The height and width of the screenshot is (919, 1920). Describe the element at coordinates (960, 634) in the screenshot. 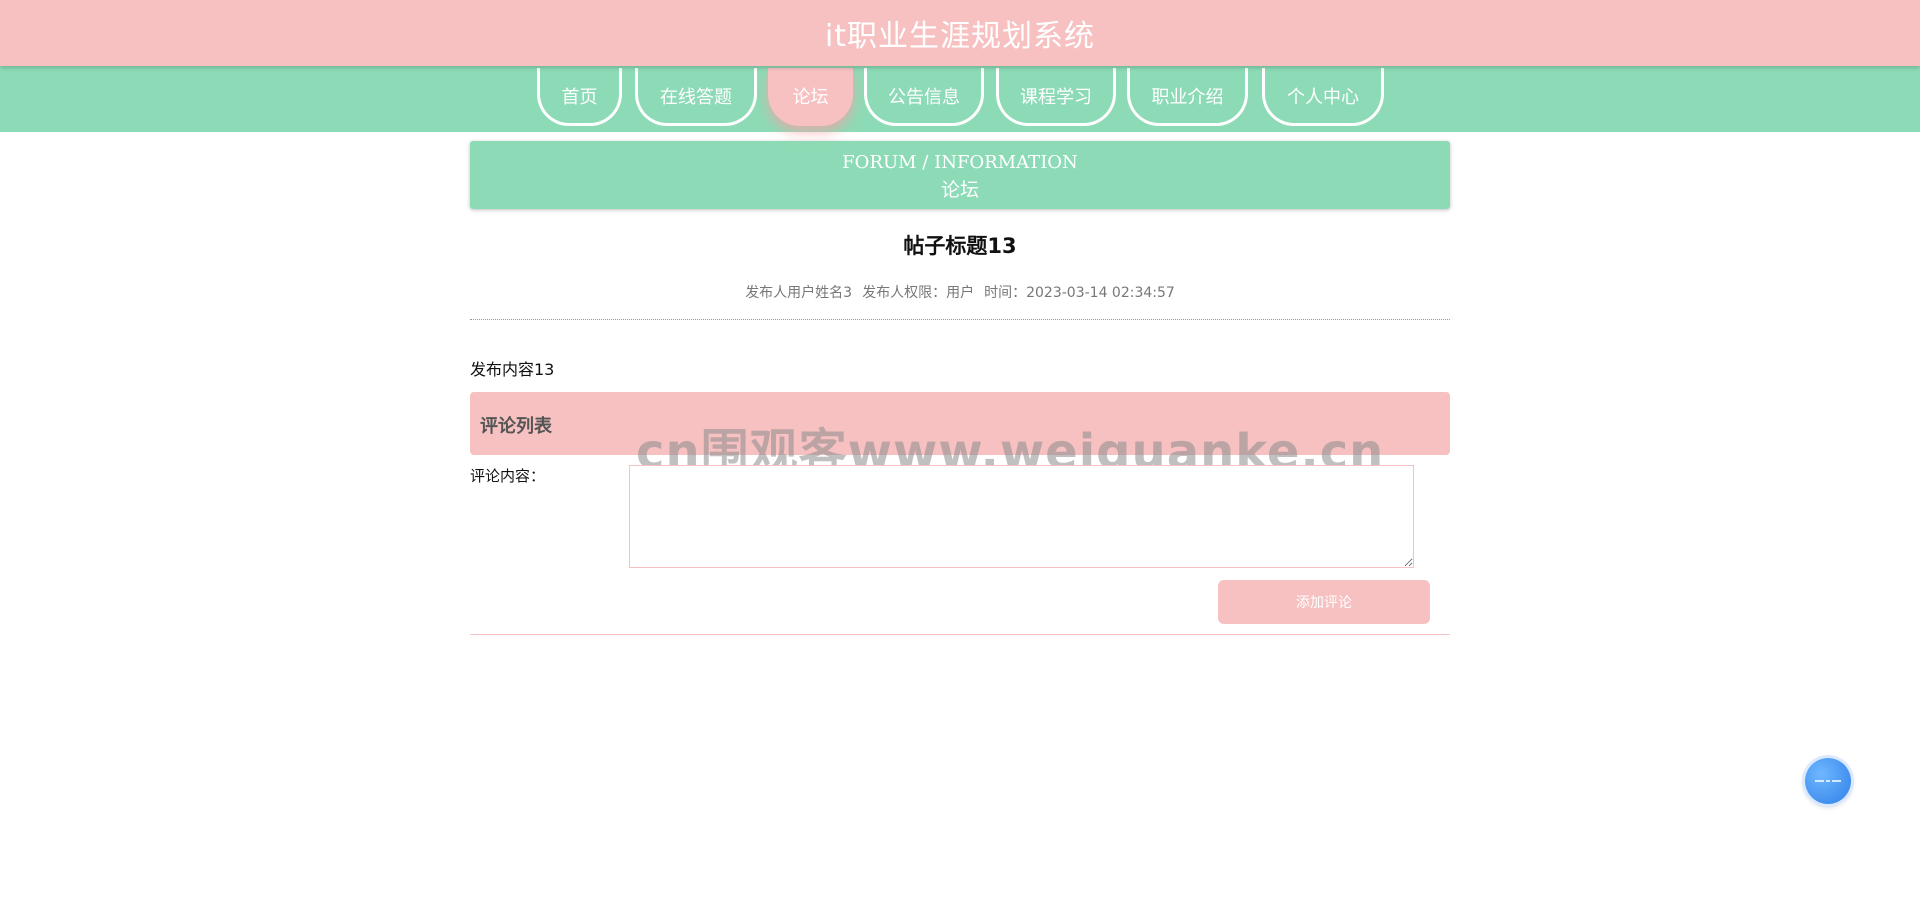

I see `divider-bottom` at that location.